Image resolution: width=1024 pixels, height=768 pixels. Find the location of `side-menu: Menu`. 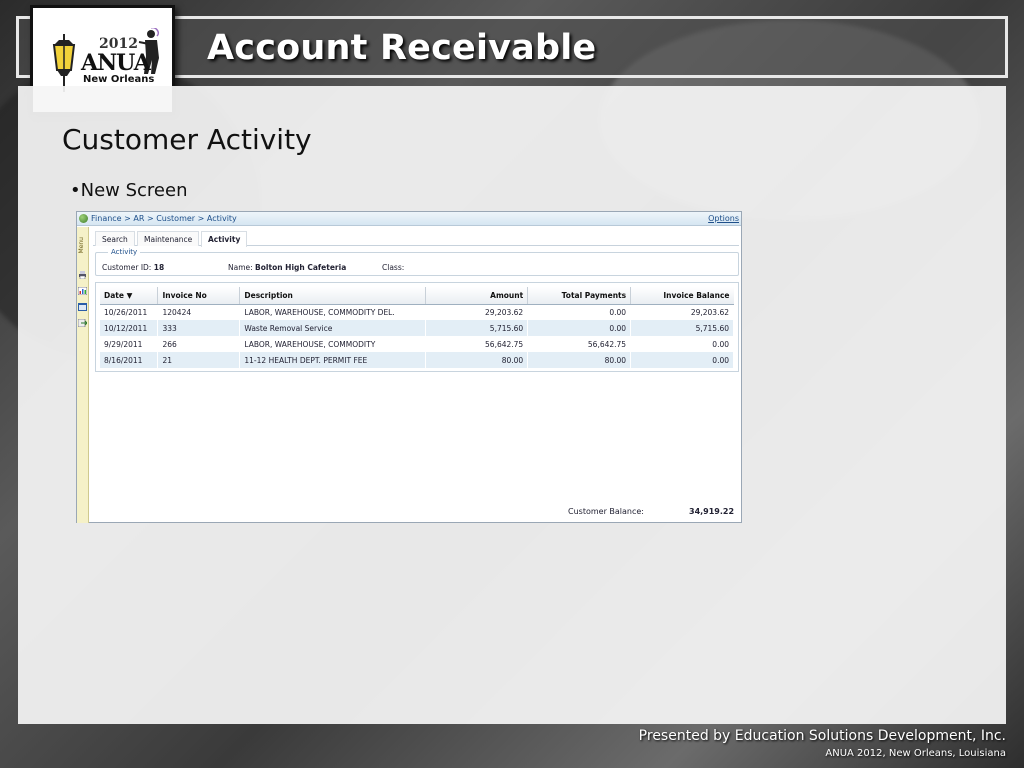

side-menu: Menu is located at coordinates (83, 375).